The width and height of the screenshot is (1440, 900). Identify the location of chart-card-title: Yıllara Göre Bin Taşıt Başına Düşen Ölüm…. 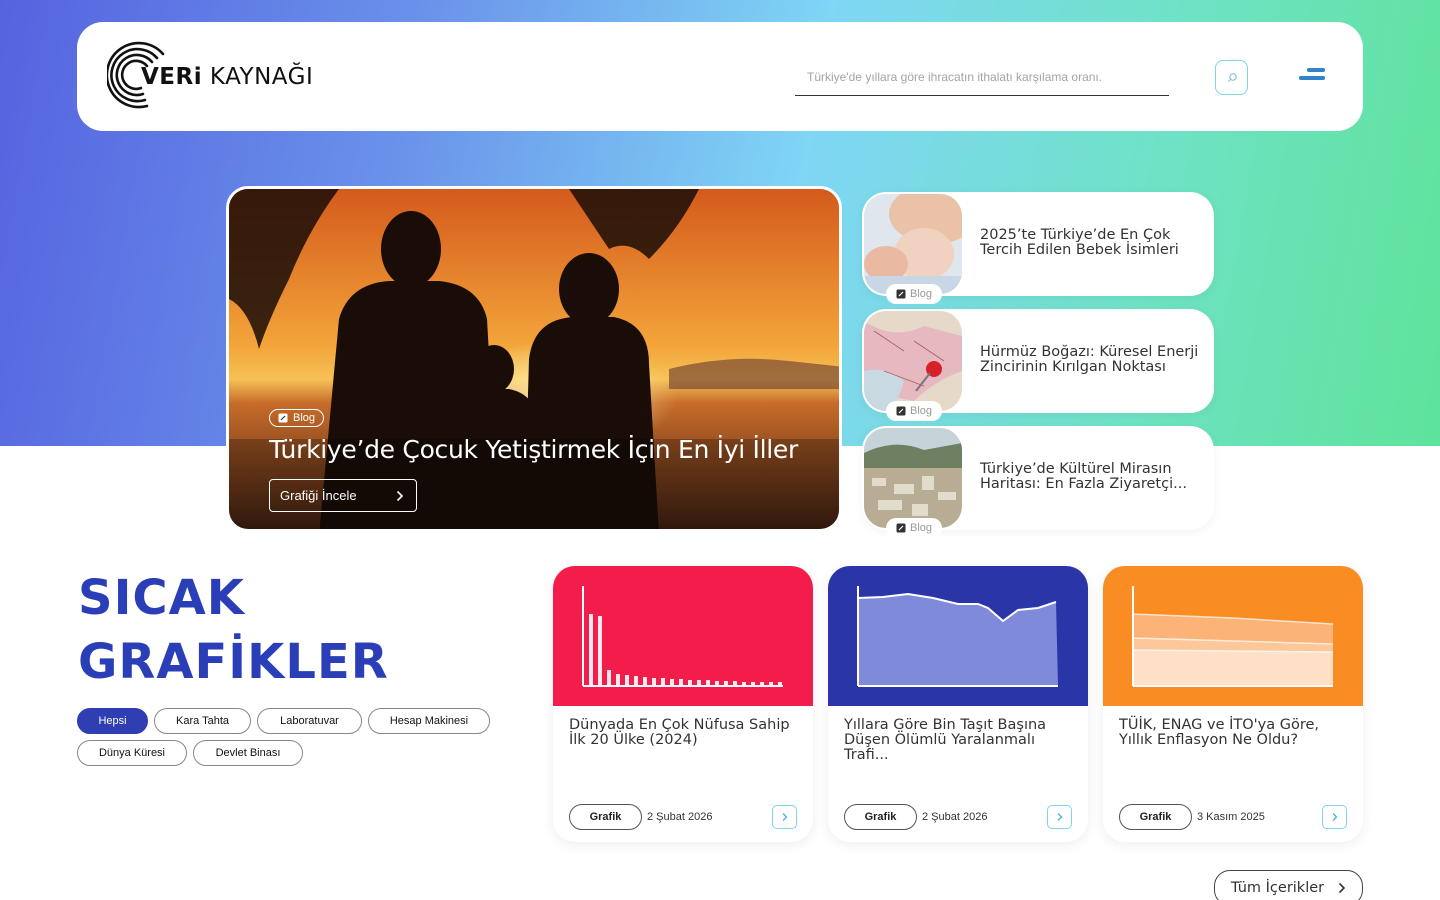
(945, 740).